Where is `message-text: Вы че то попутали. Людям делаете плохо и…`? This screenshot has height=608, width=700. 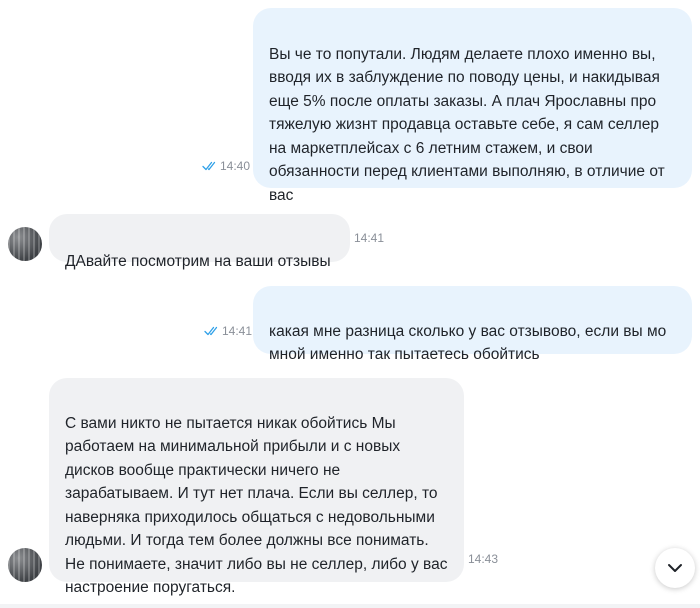 message-text: Вы че то попутали. Людям делаете плохо и… is located at coordinates (467, 124).